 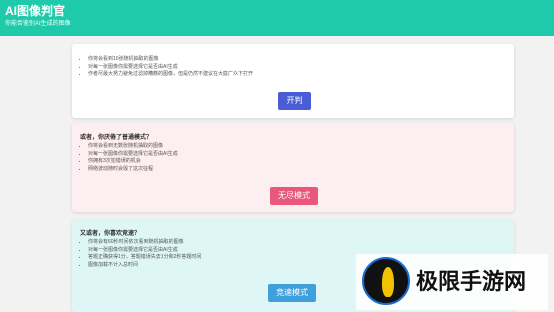 I want to click on start-button: 开判, so click(x=294, y=101).